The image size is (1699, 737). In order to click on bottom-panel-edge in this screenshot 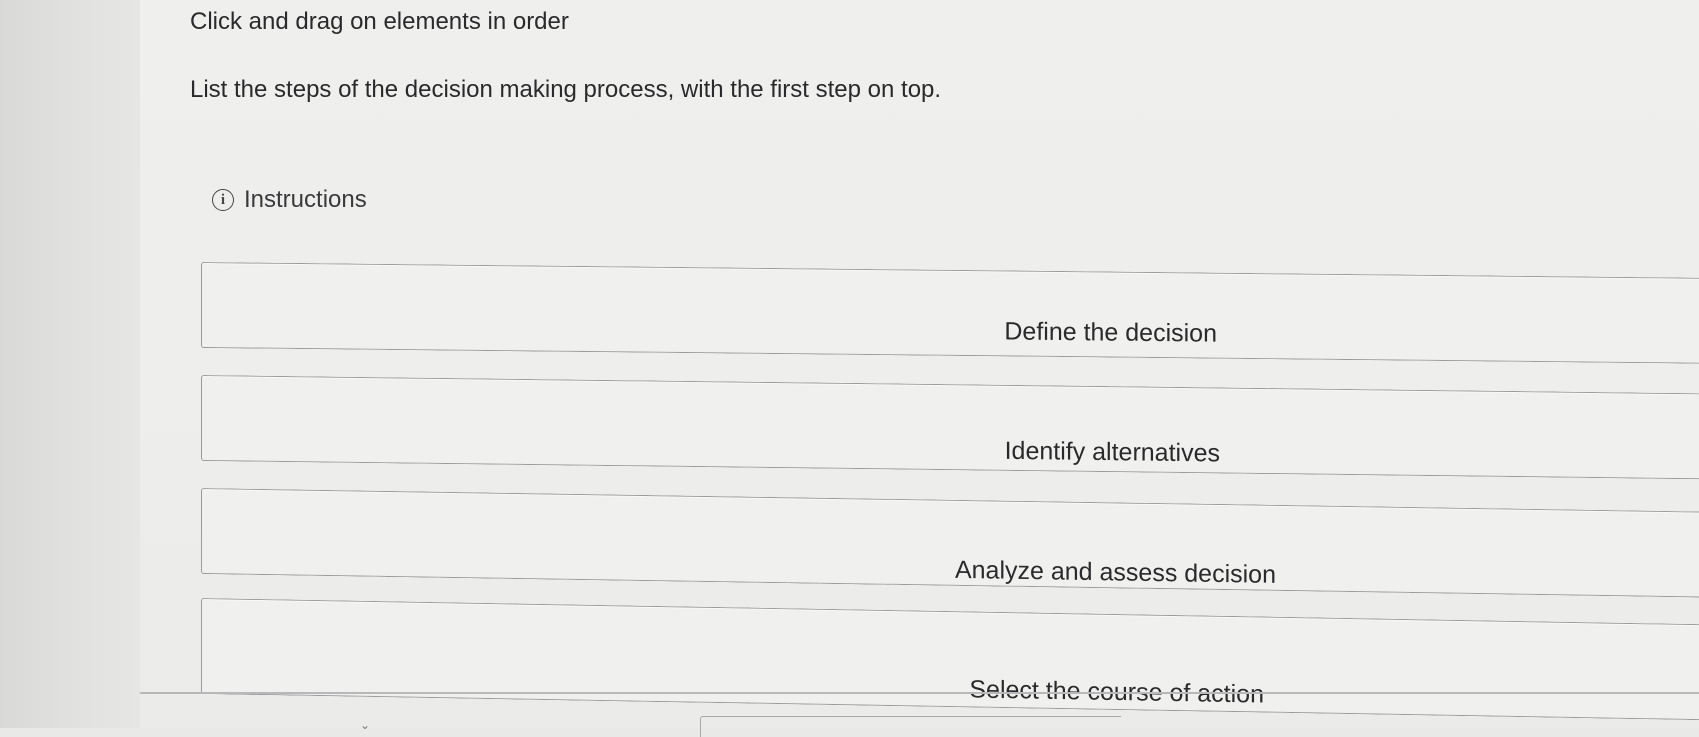, I will do `click(910, 726)`.